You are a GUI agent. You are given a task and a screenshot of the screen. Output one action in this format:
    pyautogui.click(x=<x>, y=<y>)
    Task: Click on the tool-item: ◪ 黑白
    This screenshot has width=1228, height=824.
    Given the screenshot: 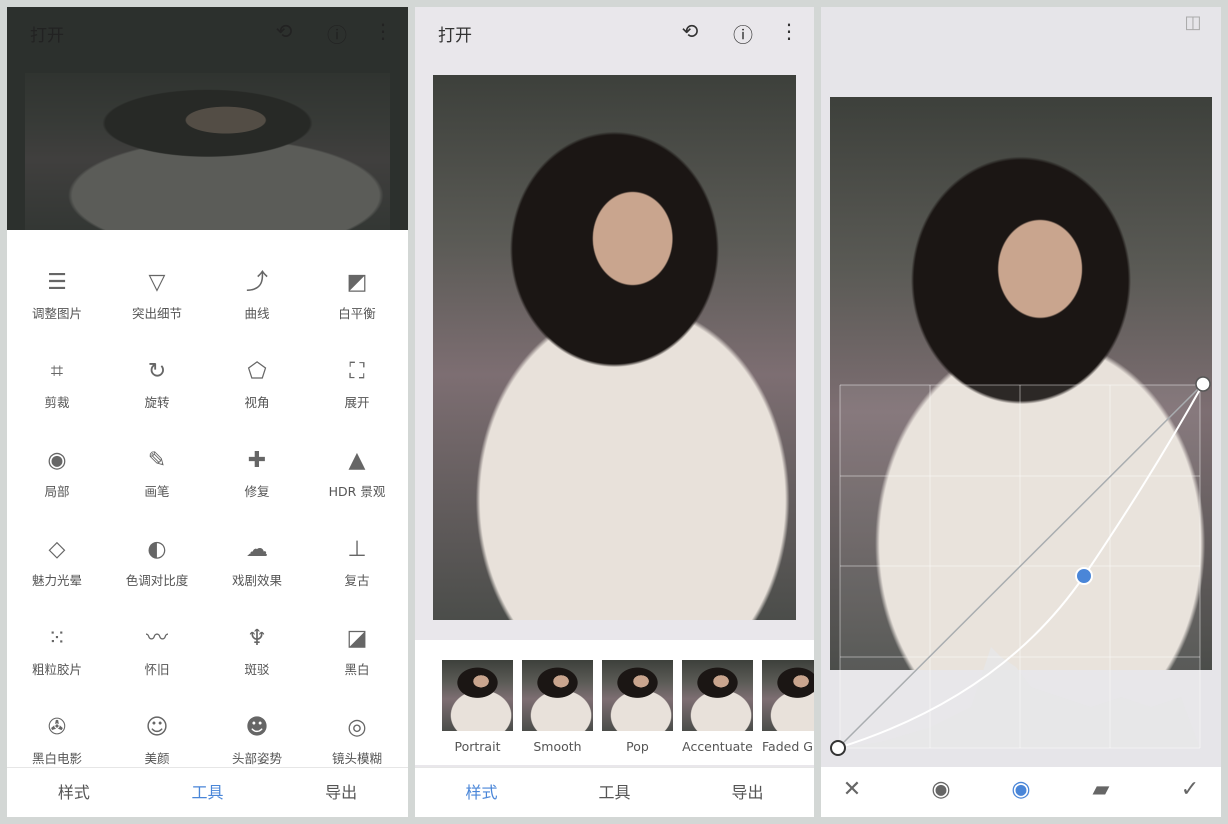 What is the action you would take?
    pyautogui.click(x=357, y=651)
    